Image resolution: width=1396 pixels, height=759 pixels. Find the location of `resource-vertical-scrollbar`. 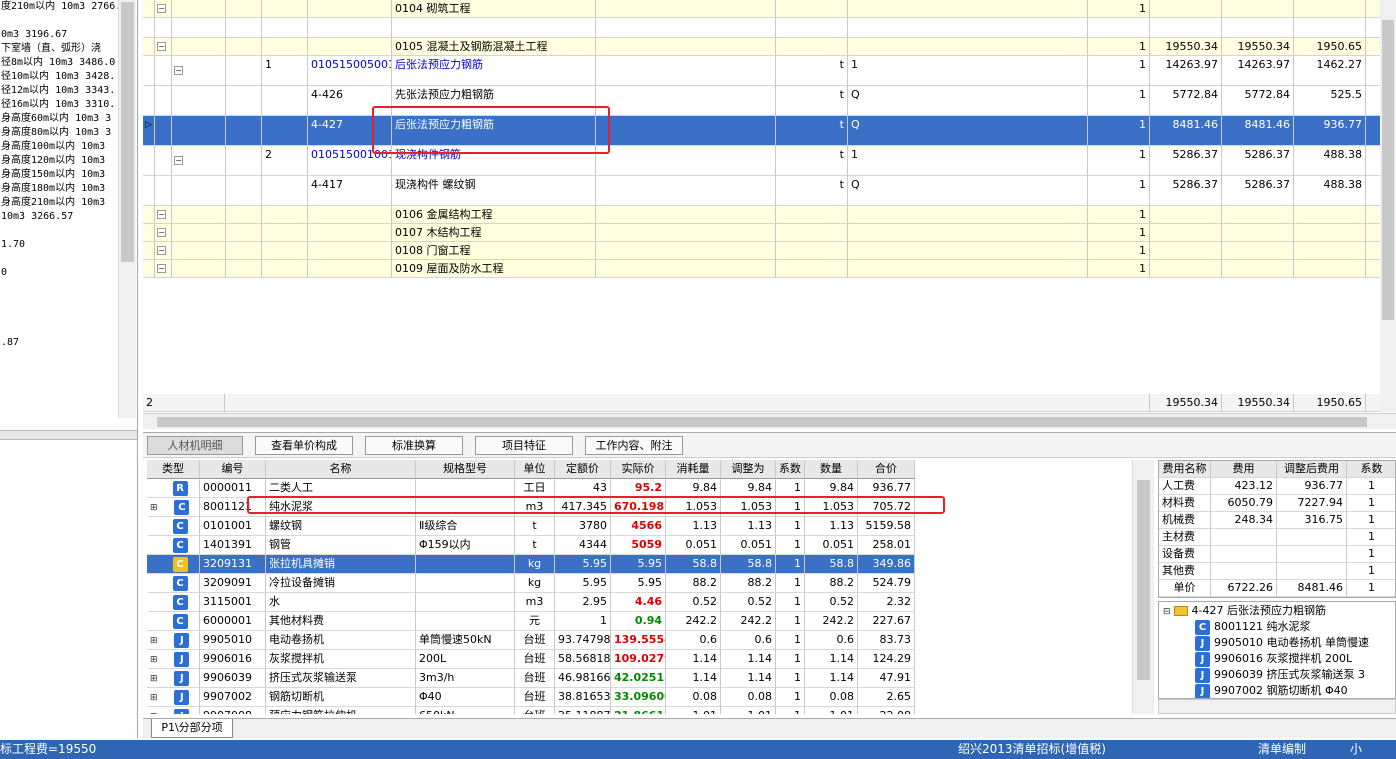

resource-vertical-scrollbar is located at coordinates (1143, 587).